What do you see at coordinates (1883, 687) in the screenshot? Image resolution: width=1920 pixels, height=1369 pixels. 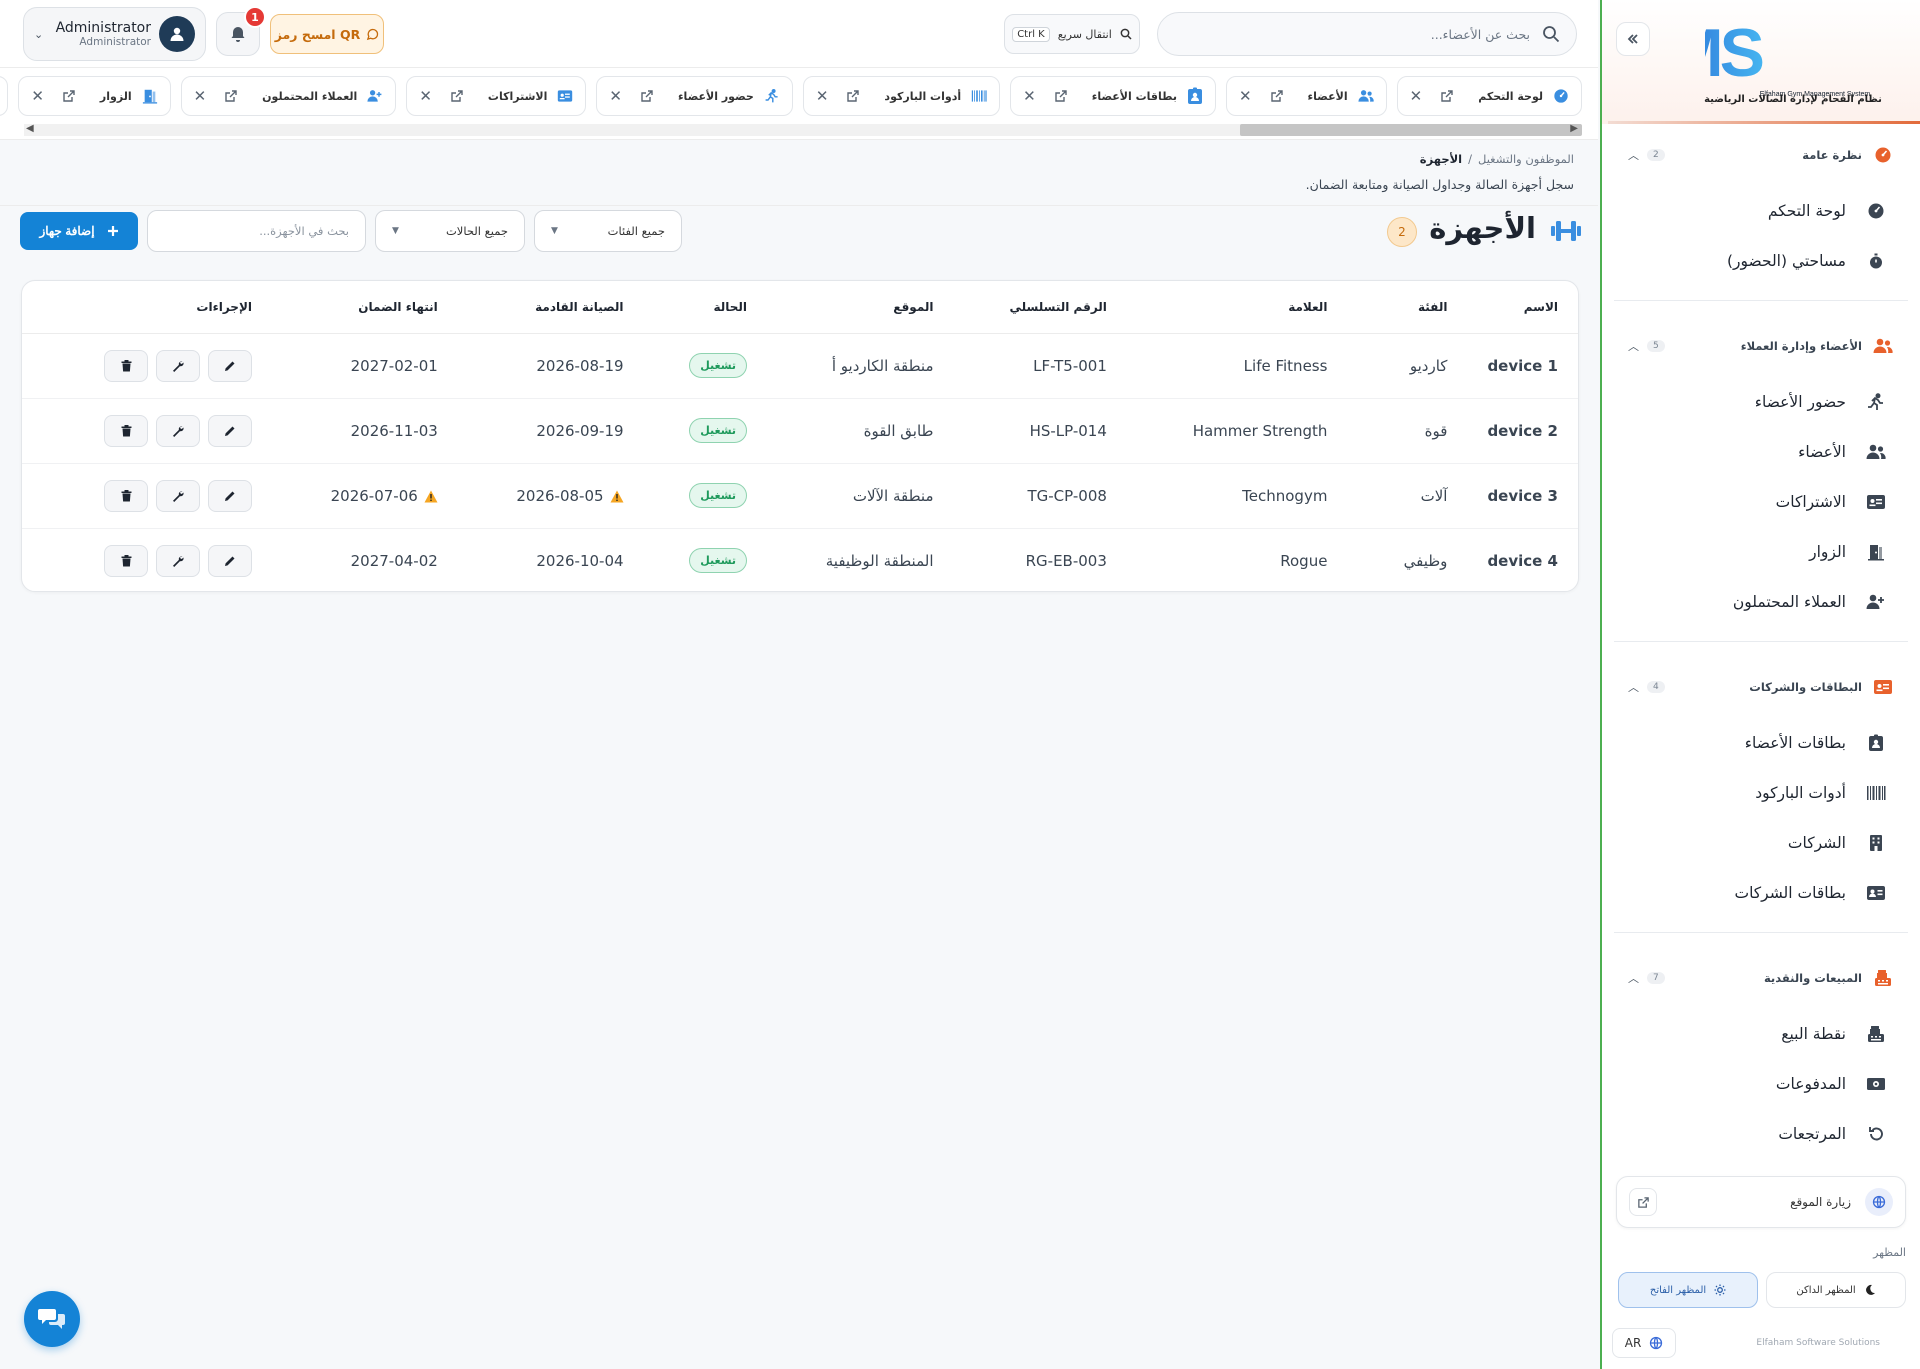 I see `id-card-icon` at bounding box center [1883, 687].